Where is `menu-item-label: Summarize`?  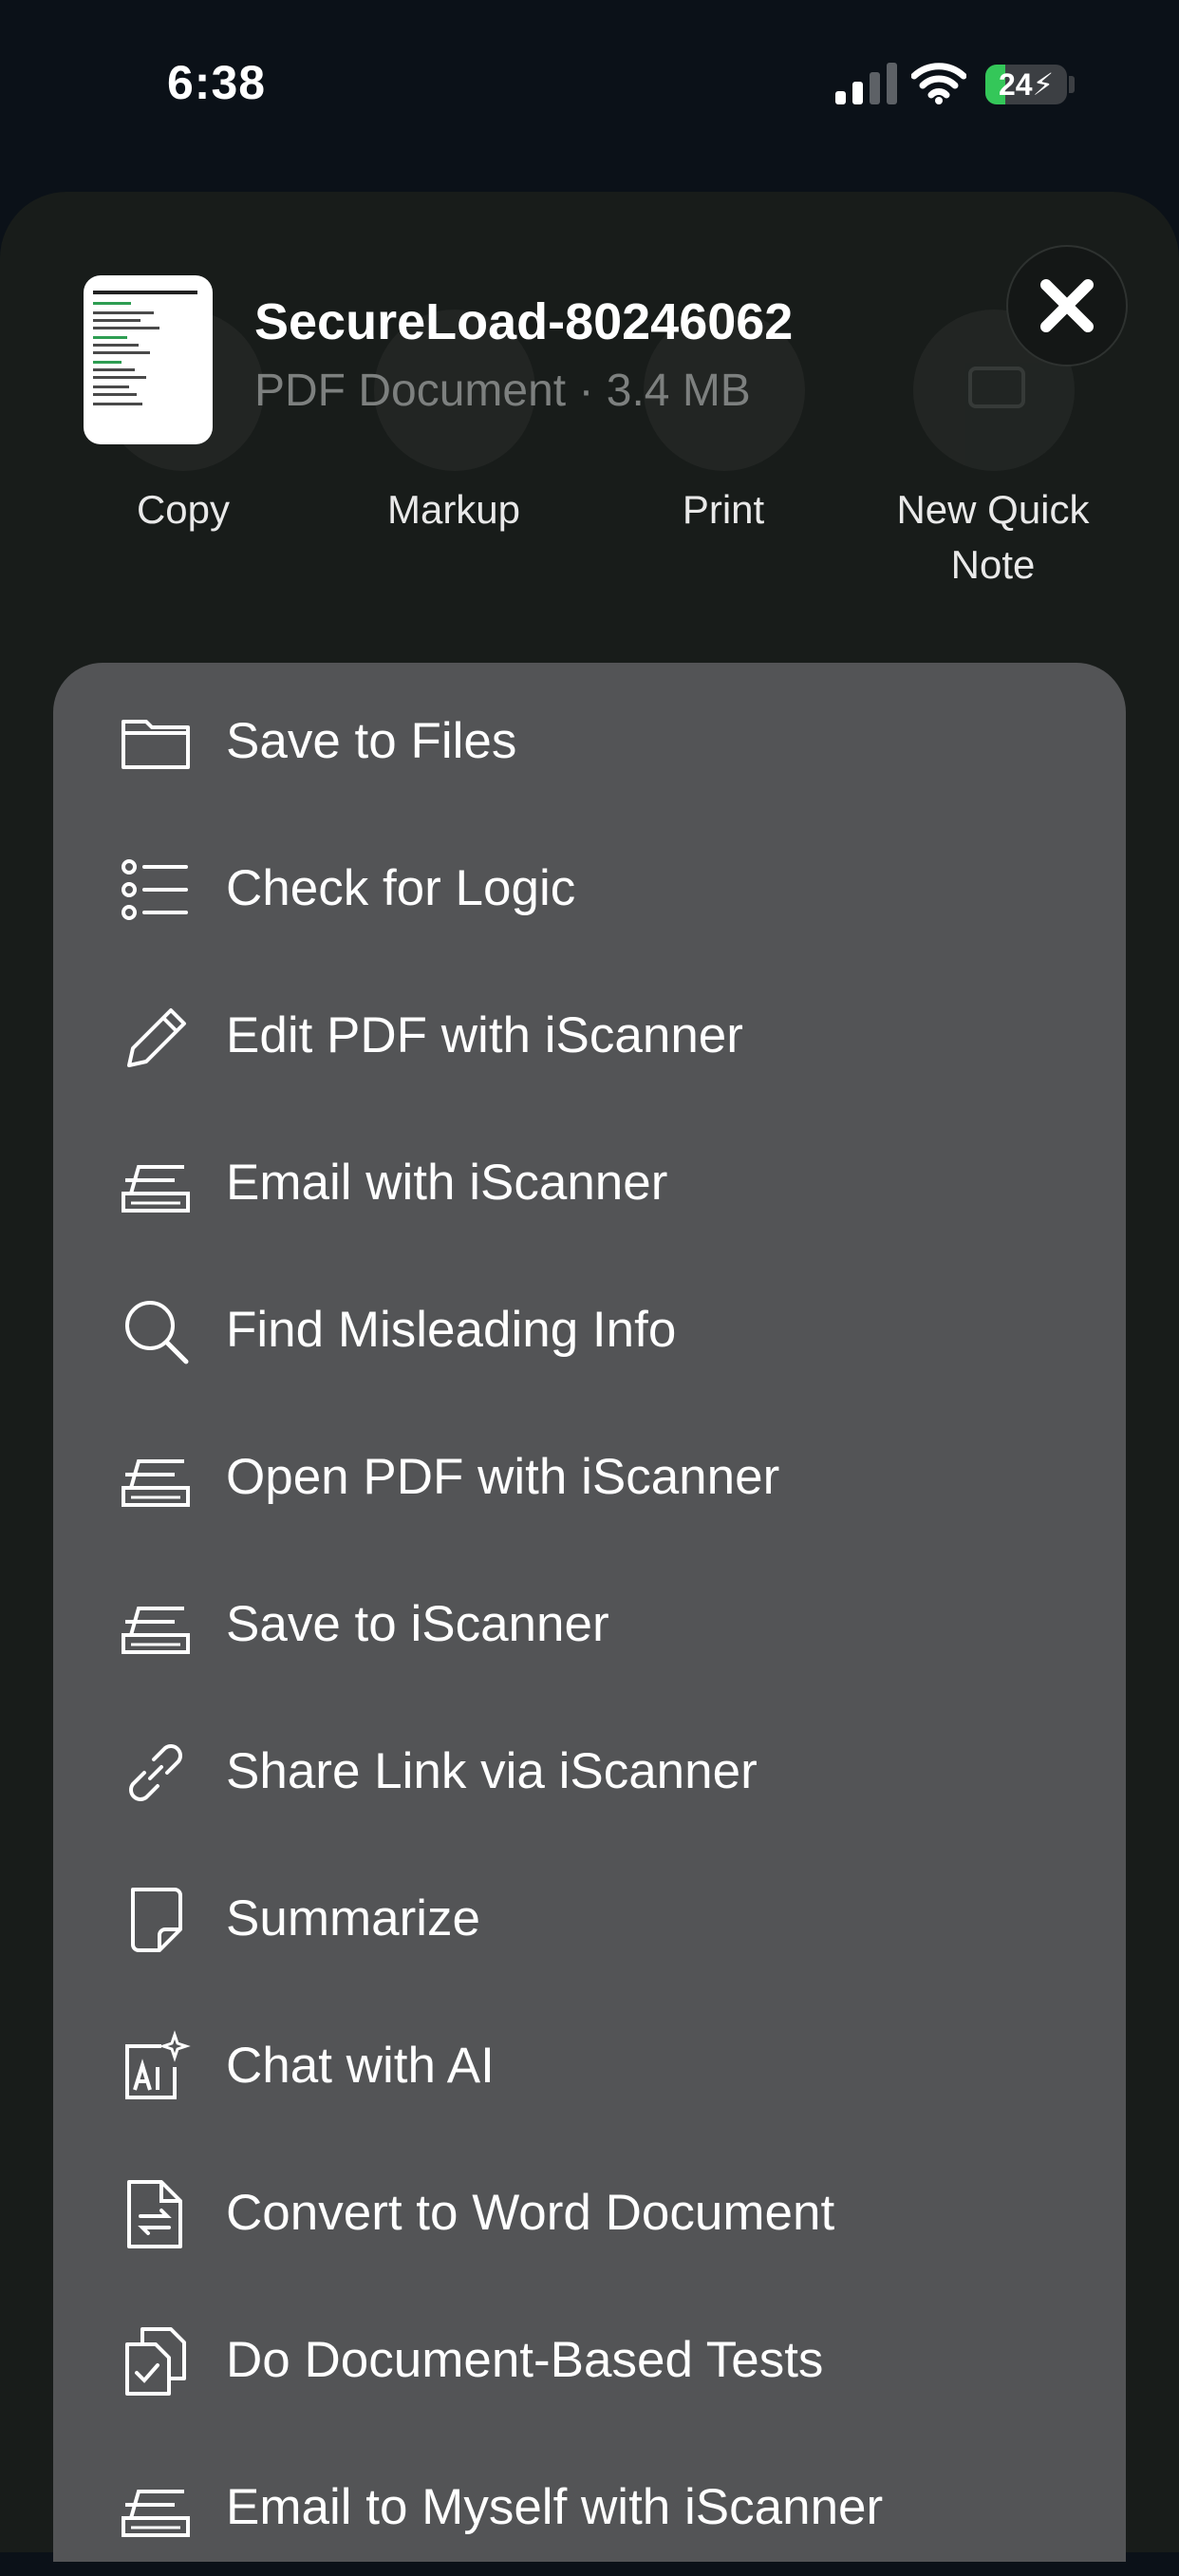 menu-item-label: Summarize is located at coordinates (353, 1918).